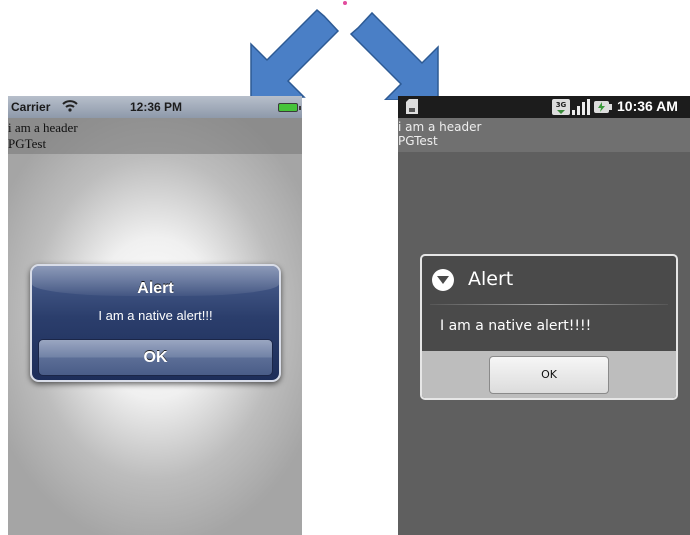  Describe the element at coordinates (155, 136) in the screenshot. I see `ios-page-header: i am a header PGTest` at that location.